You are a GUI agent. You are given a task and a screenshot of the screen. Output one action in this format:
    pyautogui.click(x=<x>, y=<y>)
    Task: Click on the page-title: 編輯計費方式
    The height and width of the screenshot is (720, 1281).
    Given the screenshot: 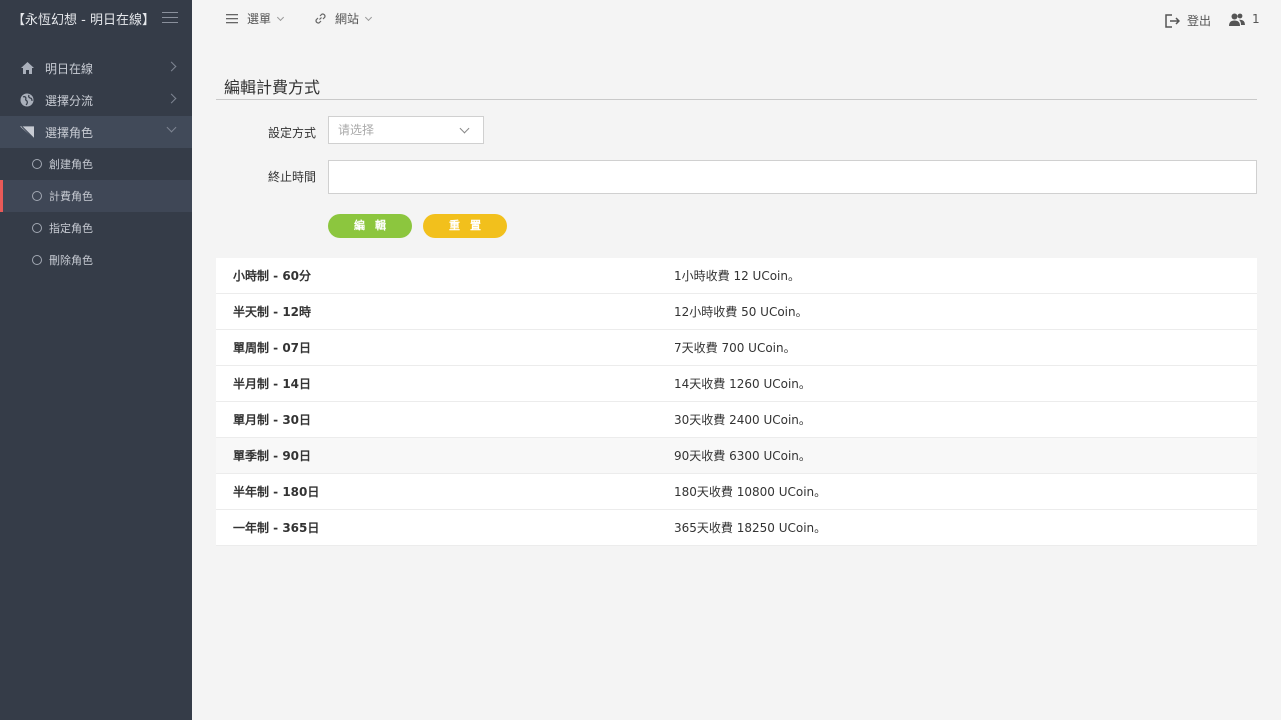 What is the action you would take?
    pyautogui.click(x=272, y=87)
    